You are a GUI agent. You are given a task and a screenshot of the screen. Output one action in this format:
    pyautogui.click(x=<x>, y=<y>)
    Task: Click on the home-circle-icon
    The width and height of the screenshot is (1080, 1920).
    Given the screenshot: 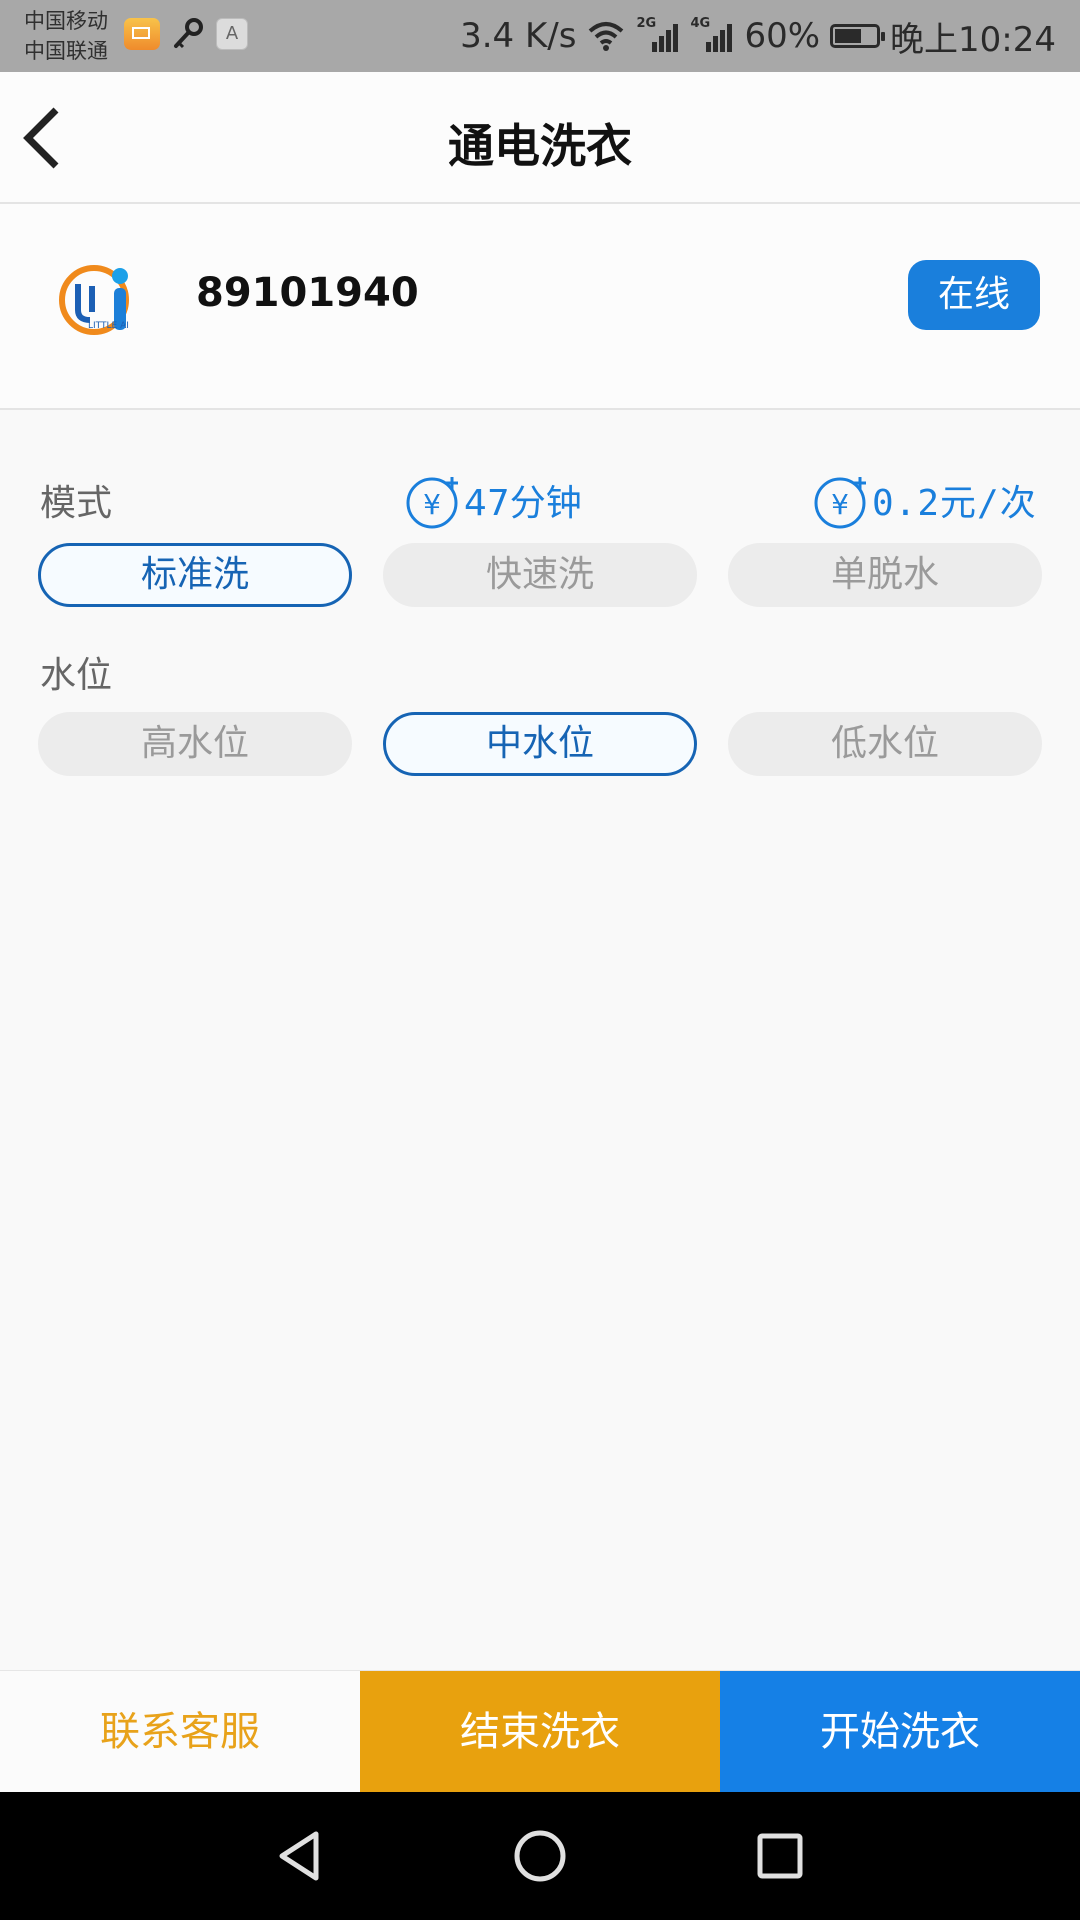 What is the action you would take?
    pyautogui.click(x=540, y=1856)
    